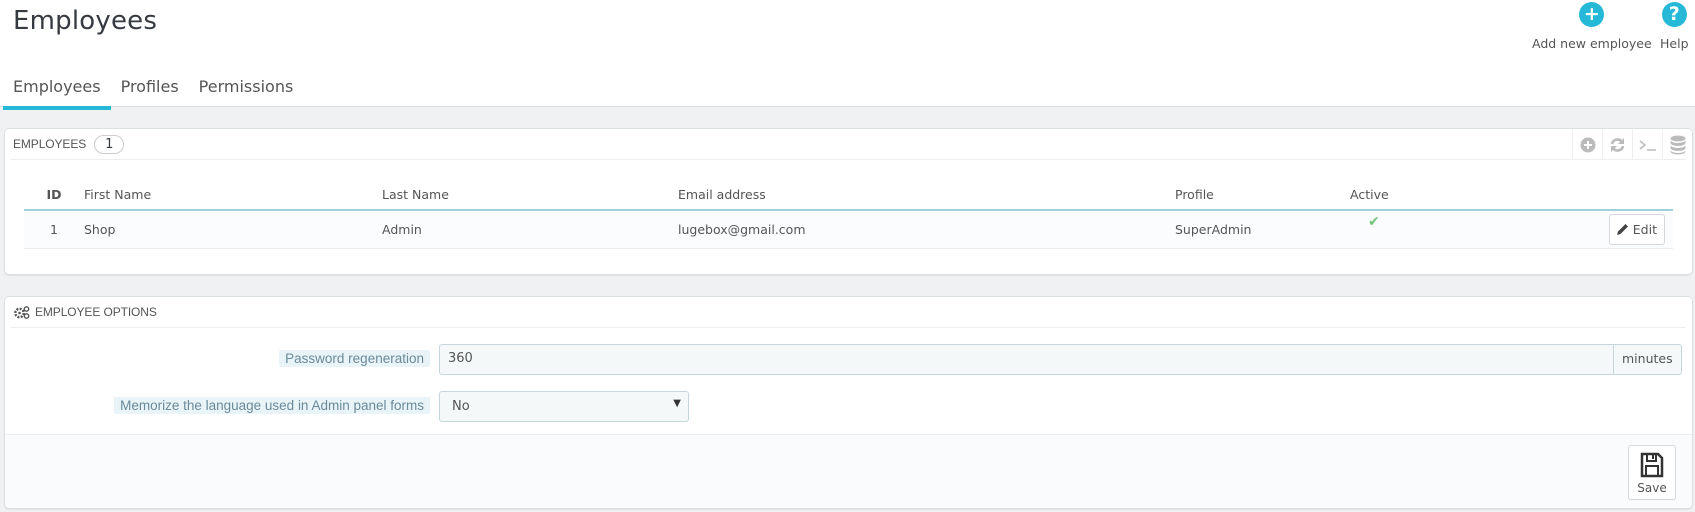 Image resolution: width=1695 pixels, height=512 pixels. I want to click on plus-circle-icon: +, so click(1592, 14).